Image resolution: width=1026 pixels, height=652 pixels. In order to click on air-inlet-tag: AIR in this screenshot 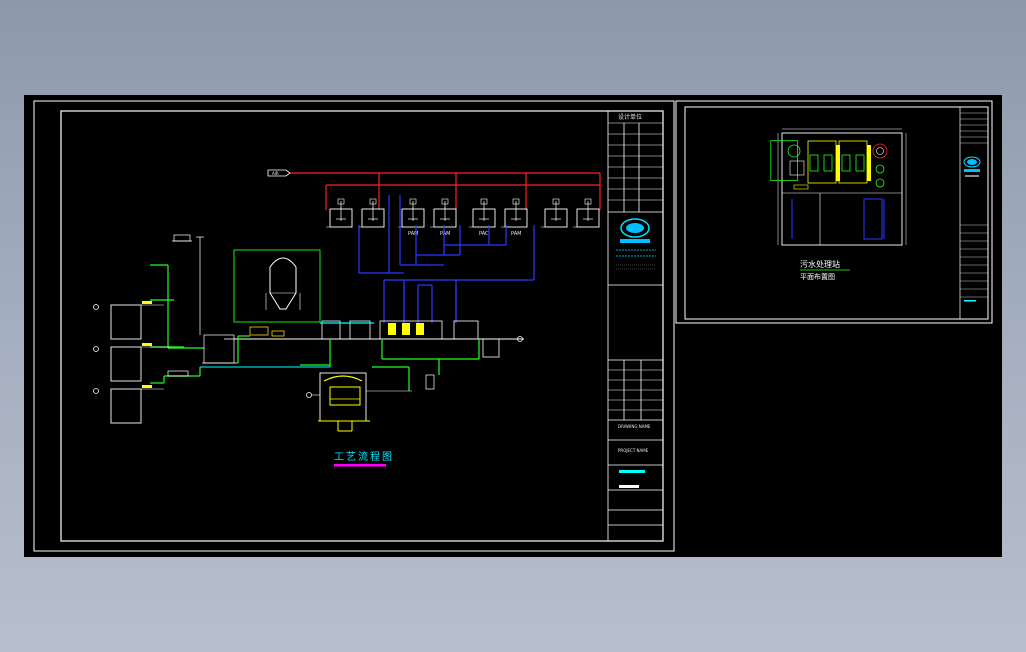, I will do `click(275, 173)`.